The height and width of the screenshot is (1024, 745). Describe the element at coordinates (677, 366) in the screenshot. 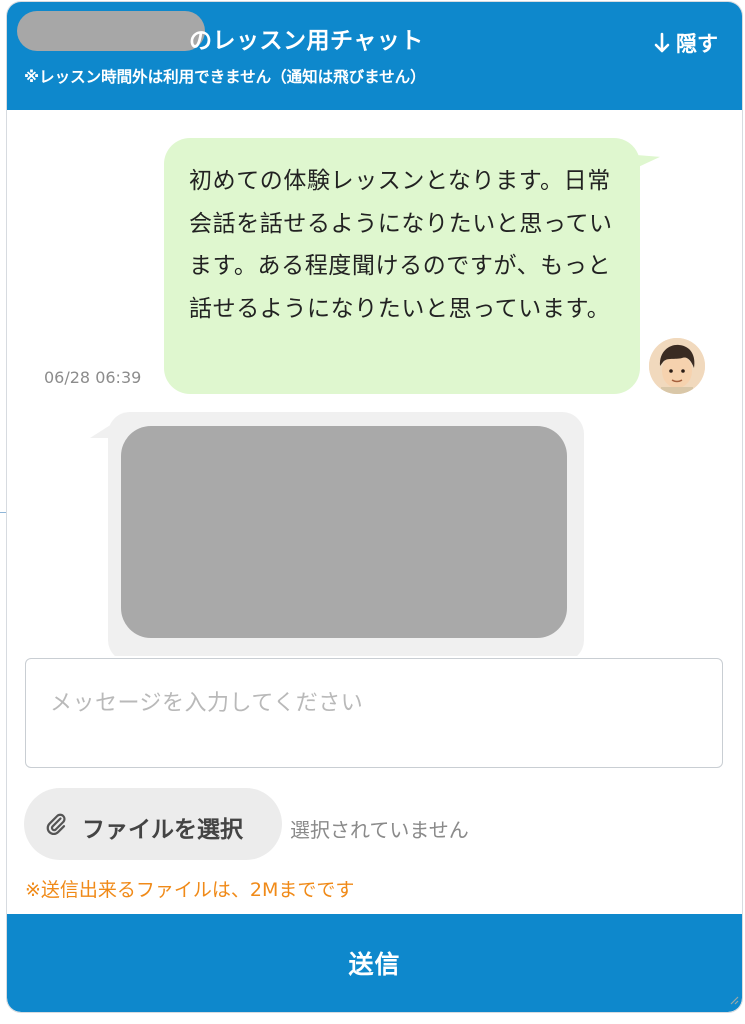

I see `user-avatar` at that location.